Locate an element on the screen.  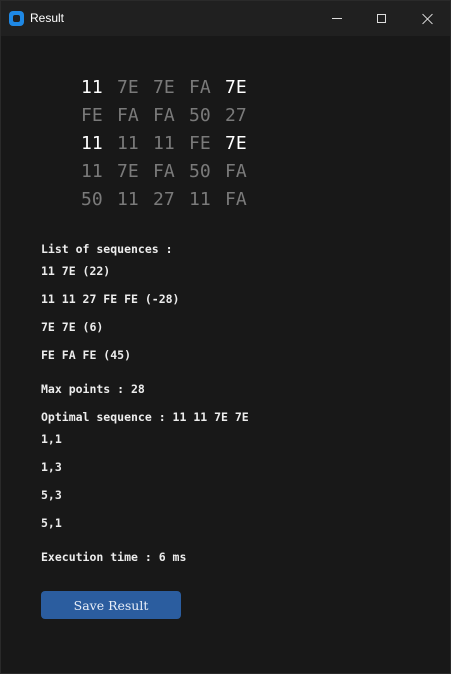
sequences-heading: List of sequences : is located at coordinates (107, 249).